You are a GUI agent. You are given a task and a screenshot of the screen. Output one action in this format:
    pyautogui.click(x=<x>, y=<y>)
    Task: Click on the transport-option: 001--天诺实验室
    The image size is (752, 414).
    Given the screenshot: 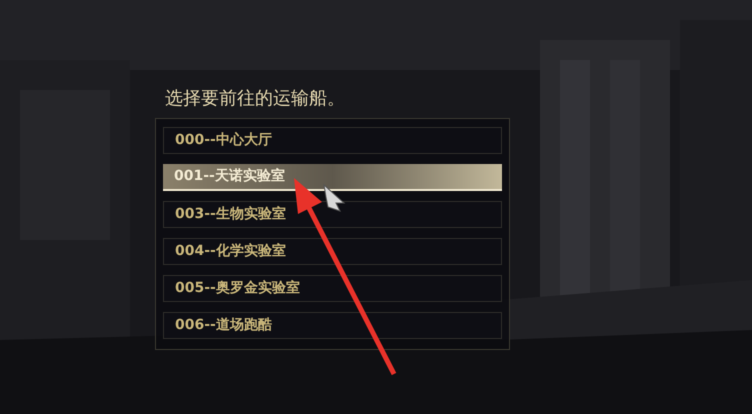 What is the action you would take?
    pyautogui.click(x=332, y=177)
    